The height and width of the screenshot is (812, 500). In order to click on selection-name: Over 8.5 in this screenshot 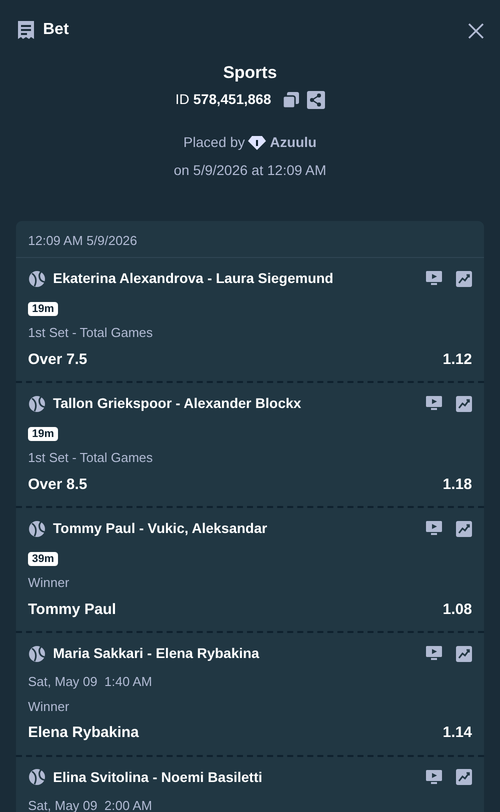, I will do `click(58, 484)`.